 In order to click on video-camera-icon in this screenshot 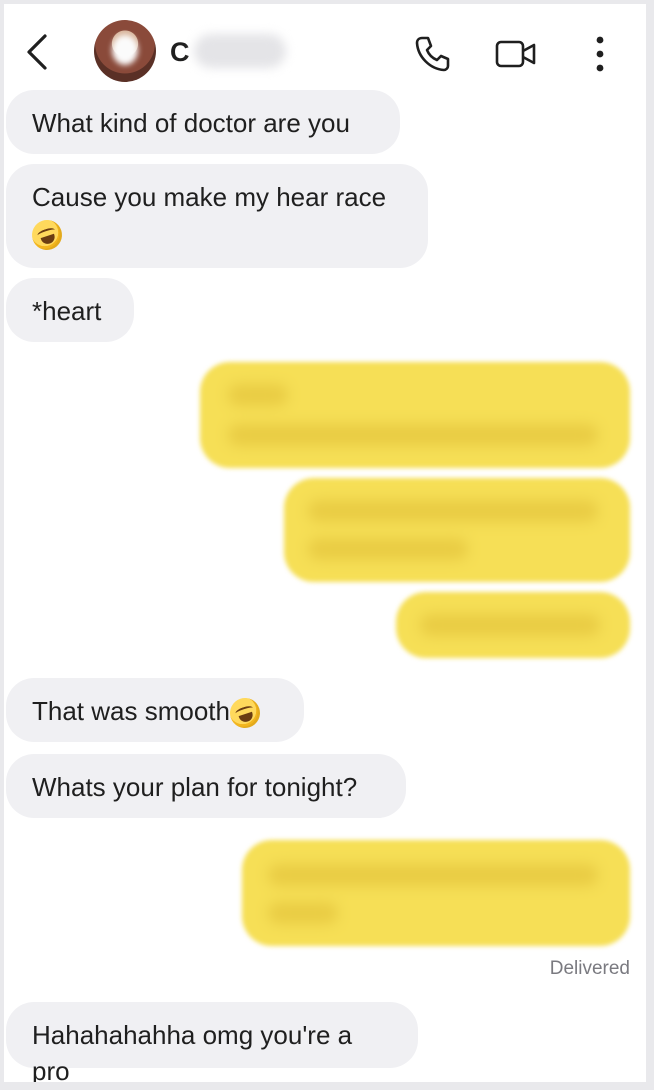, I will do `click(515, 54)`.